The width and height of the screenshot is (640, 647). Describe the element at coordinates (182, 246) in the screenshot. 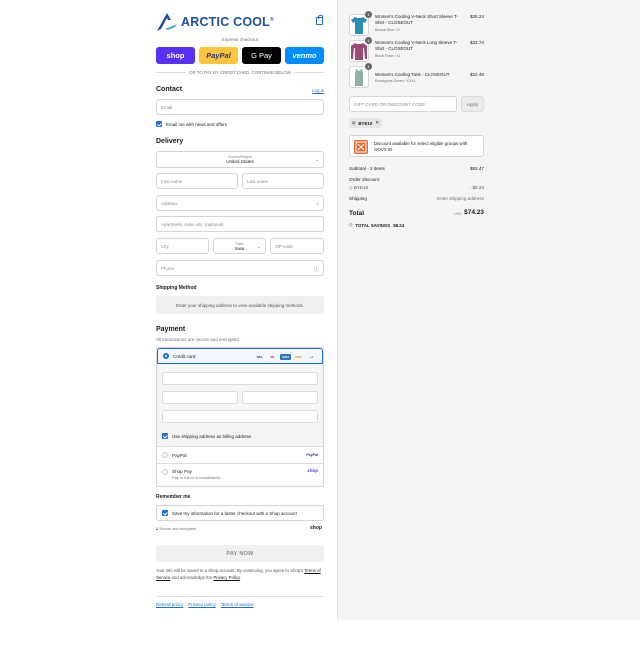

I see `city-field: City` at that location.